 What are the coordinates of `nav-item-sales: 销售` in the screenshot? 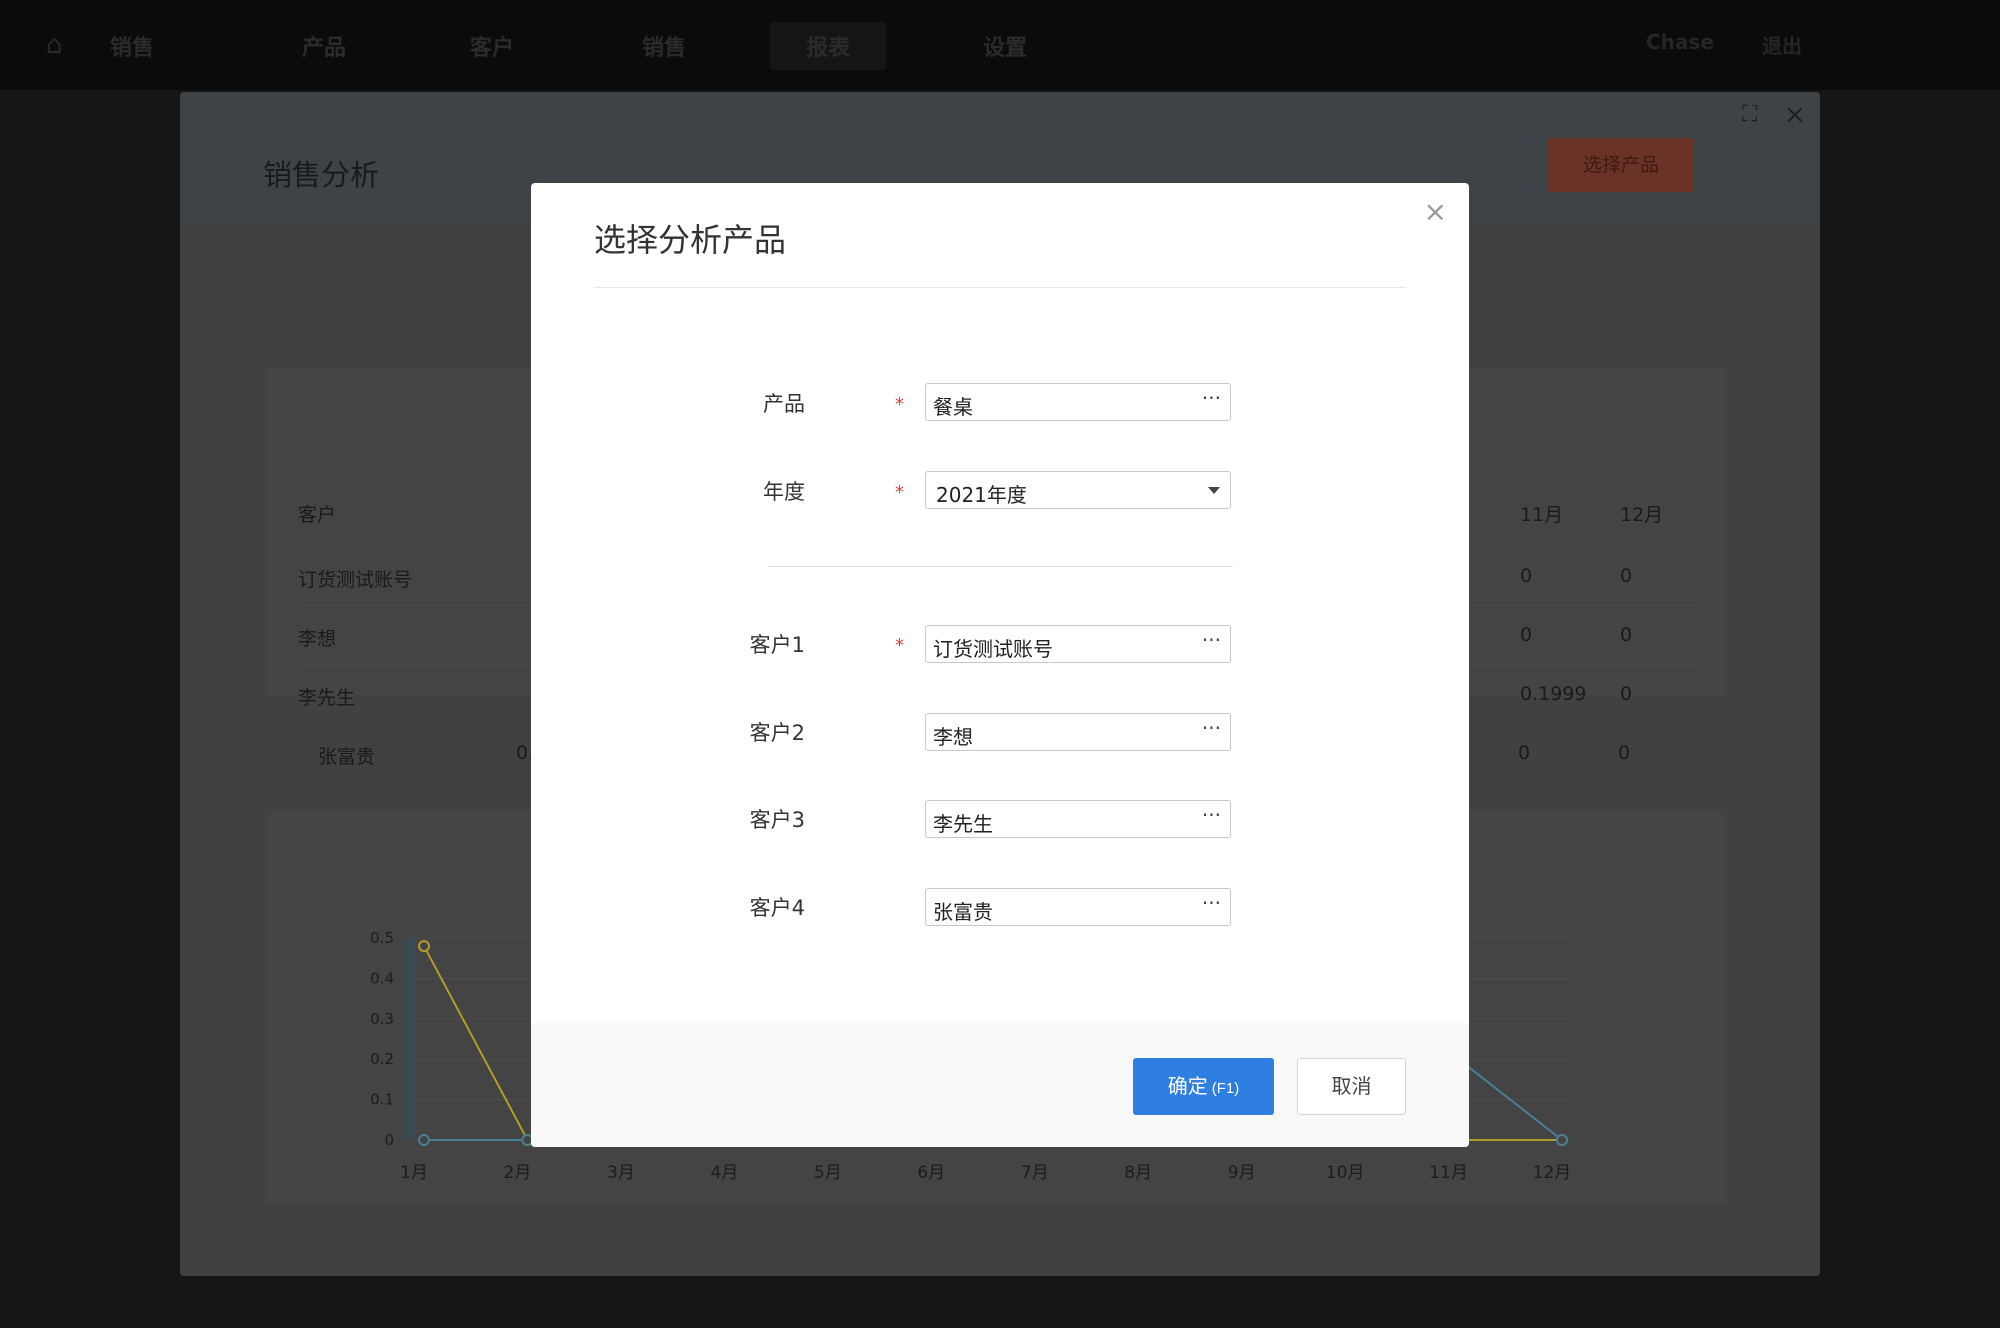 It's located at (132, 46).